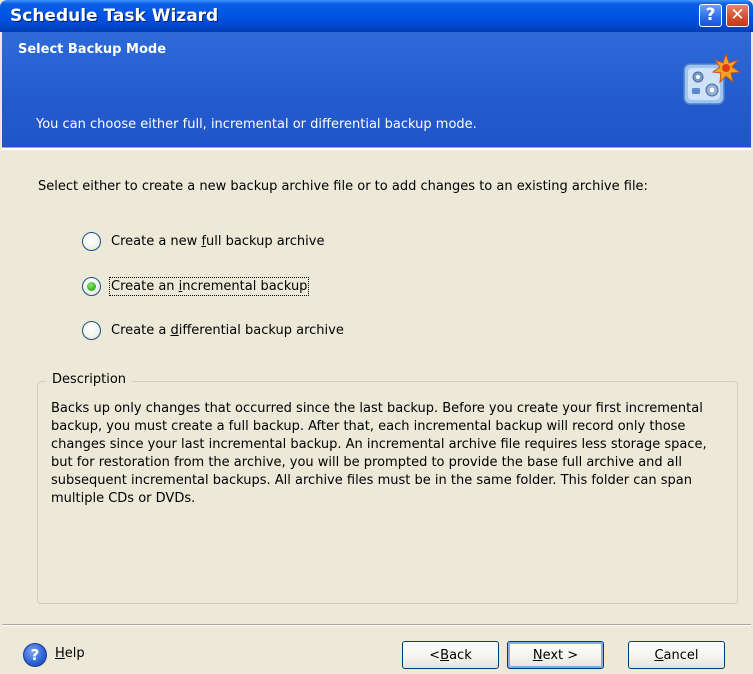  I want to click on radio-differential-backup, so click(91, 330).